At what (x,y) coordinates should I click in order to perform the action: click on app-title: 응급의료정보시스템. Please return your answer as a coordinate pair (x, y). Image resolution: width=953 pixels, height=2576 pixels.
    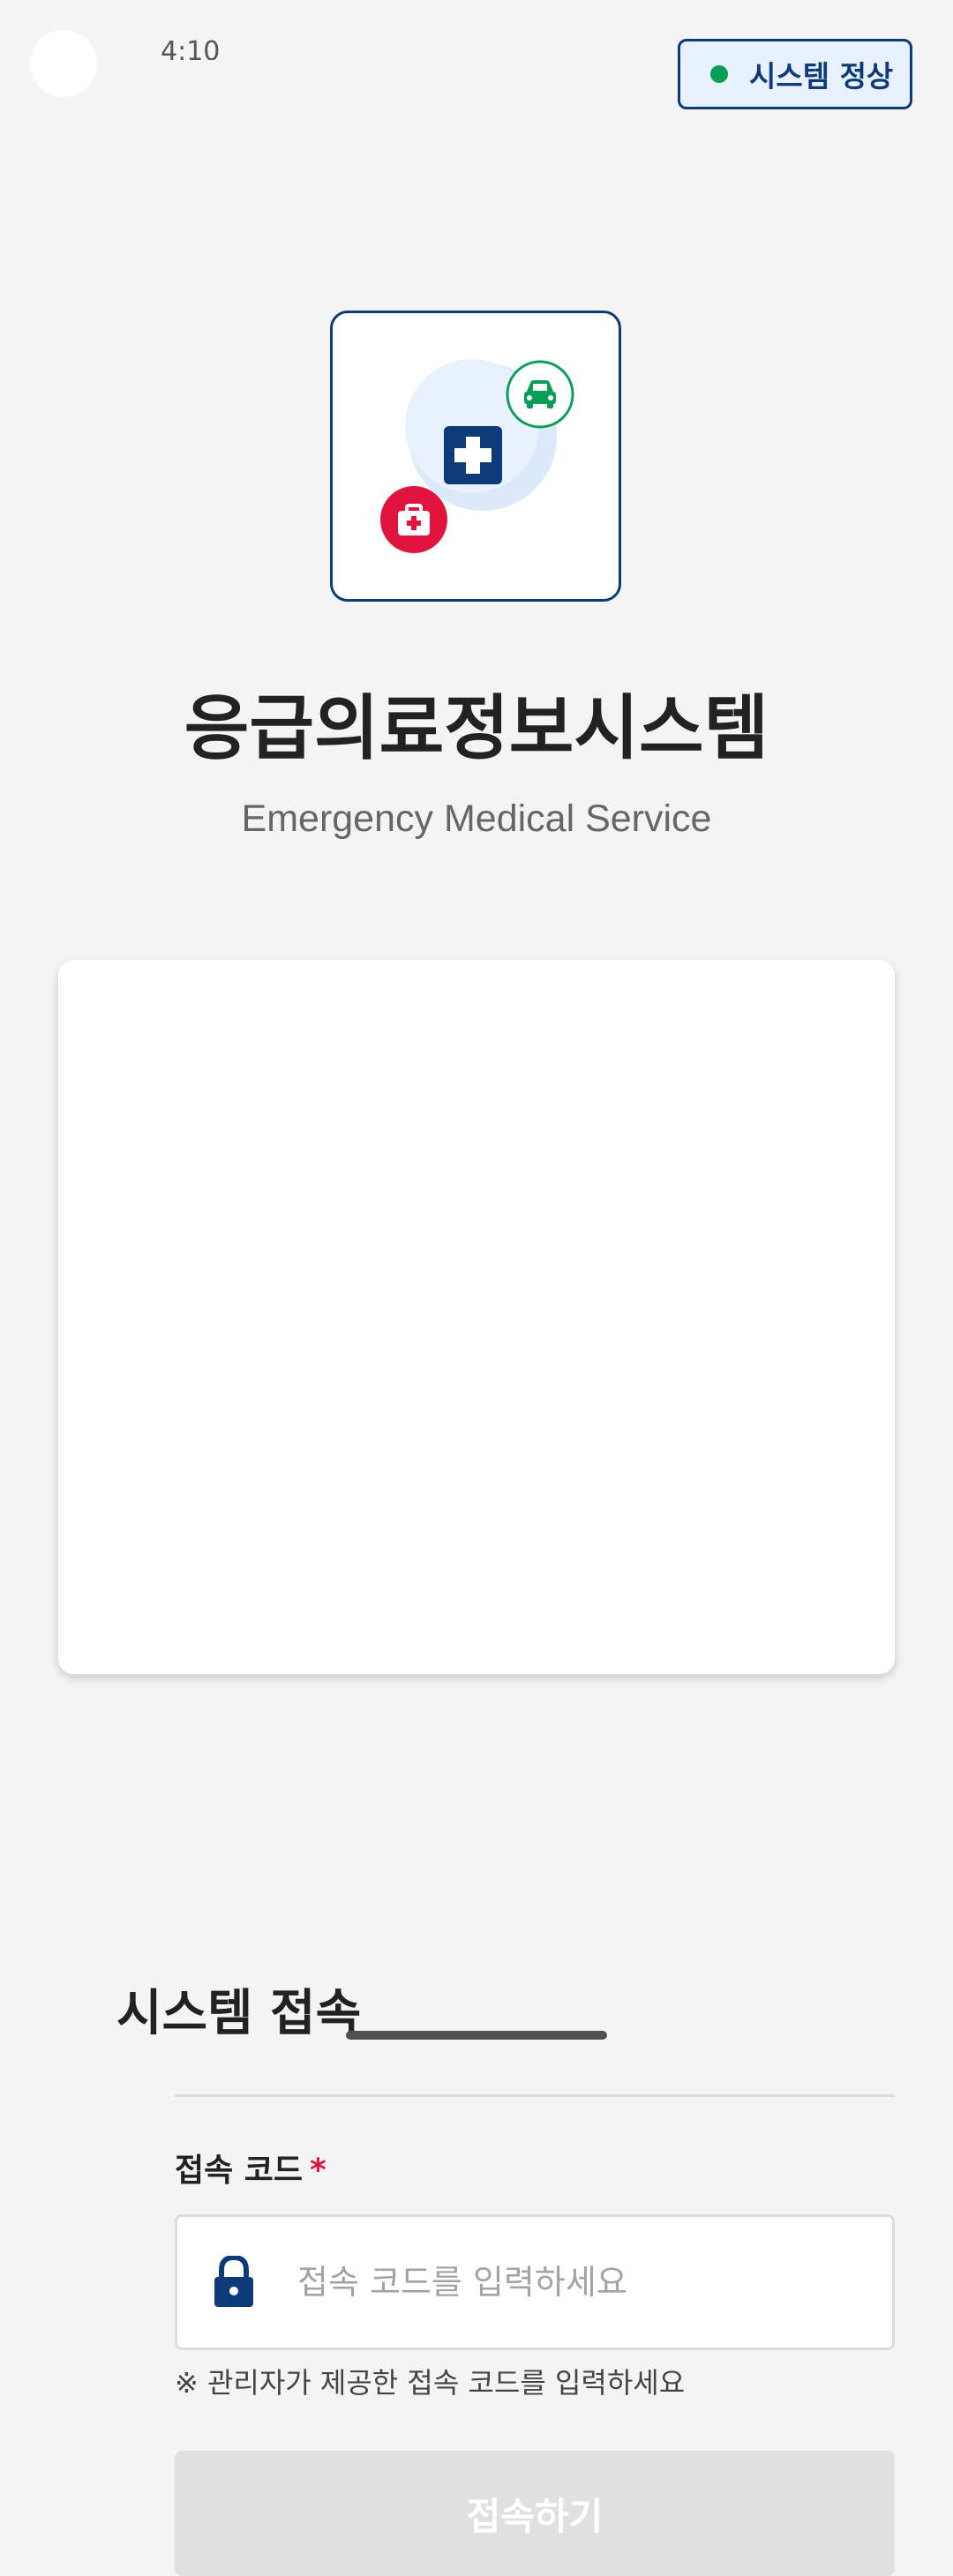
    Looking at the image, I should click on (476, 728).